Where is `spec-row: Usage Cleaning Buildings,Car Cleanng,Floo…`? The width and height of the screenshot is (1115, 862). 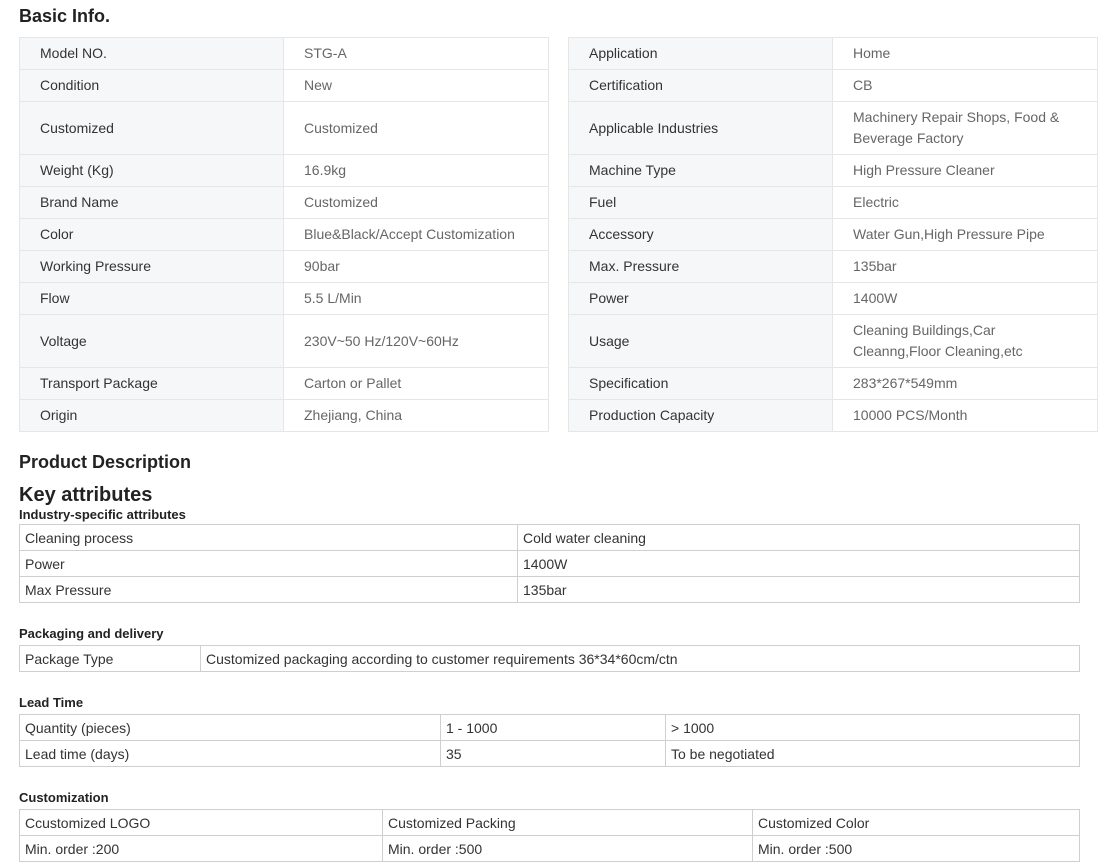
spec-row: Usage Cleaning Buildings,Car Cleanng,Floo… is located at coordinates (833, 341).